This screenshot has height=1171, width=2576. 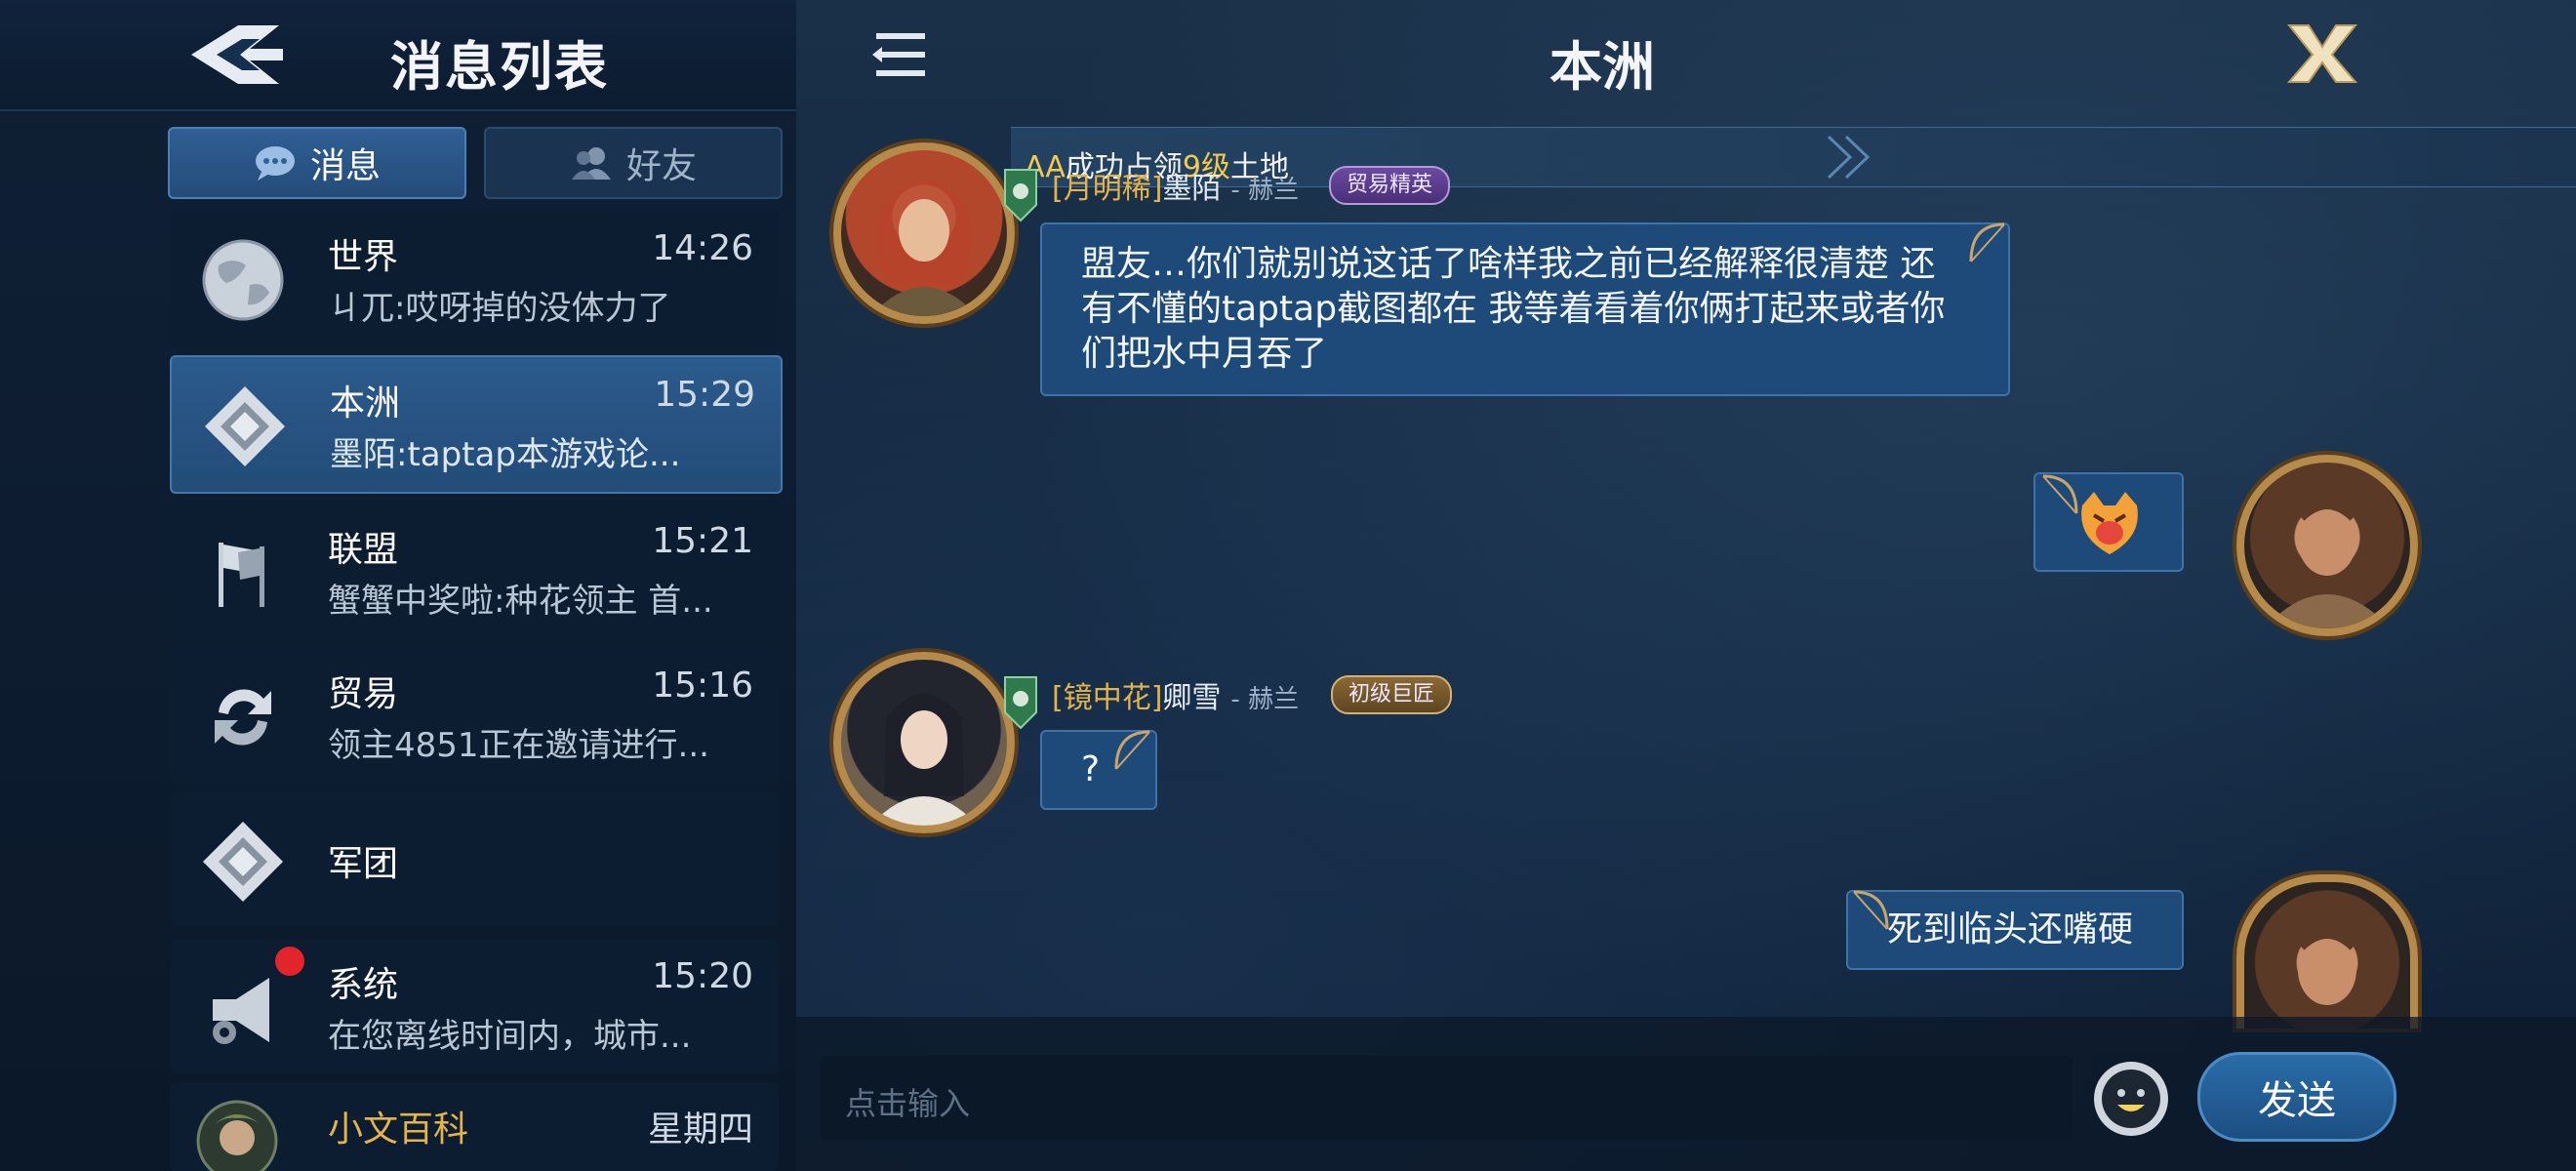 I want to click on chat-bubble-icon, so click(x=275, y=163).